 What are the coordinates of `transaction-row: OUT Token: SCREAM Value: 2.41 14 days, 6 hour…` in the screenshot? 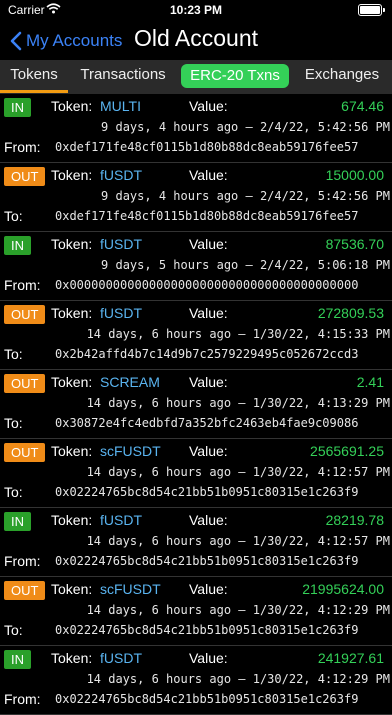 It's located at (196, 404).